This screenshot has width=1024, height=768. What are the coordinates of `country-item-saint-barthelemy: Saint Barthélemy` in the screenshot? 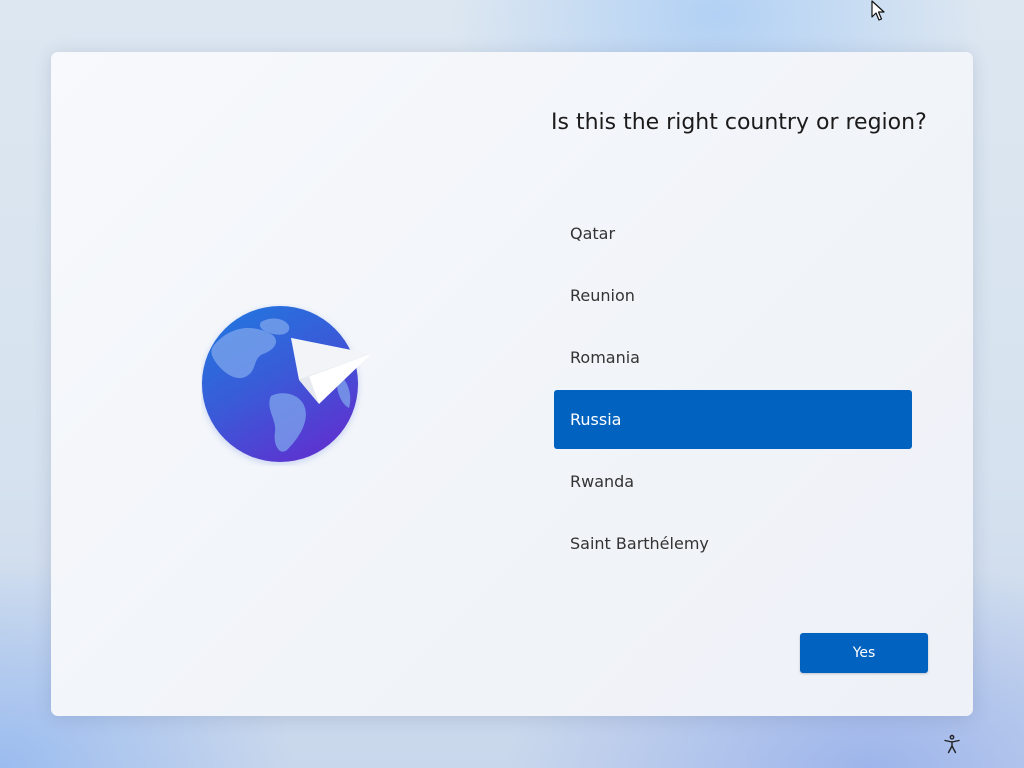 It's located at (733, 543).